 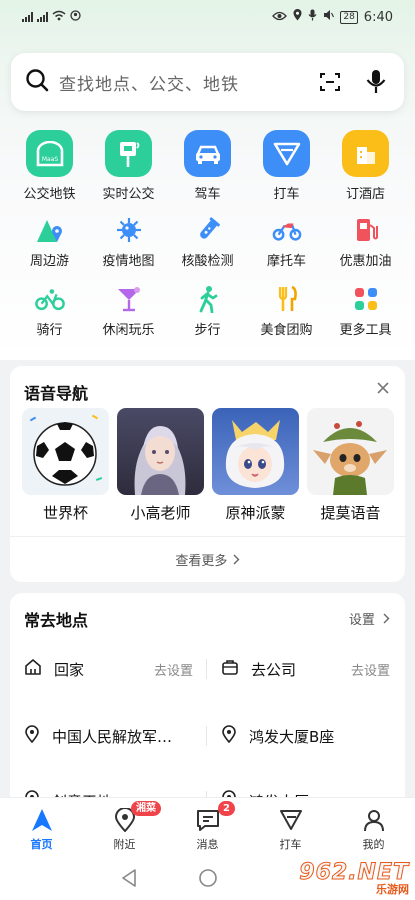 I want to click on grid-label: 摩托车, so click(x=286, y=261).